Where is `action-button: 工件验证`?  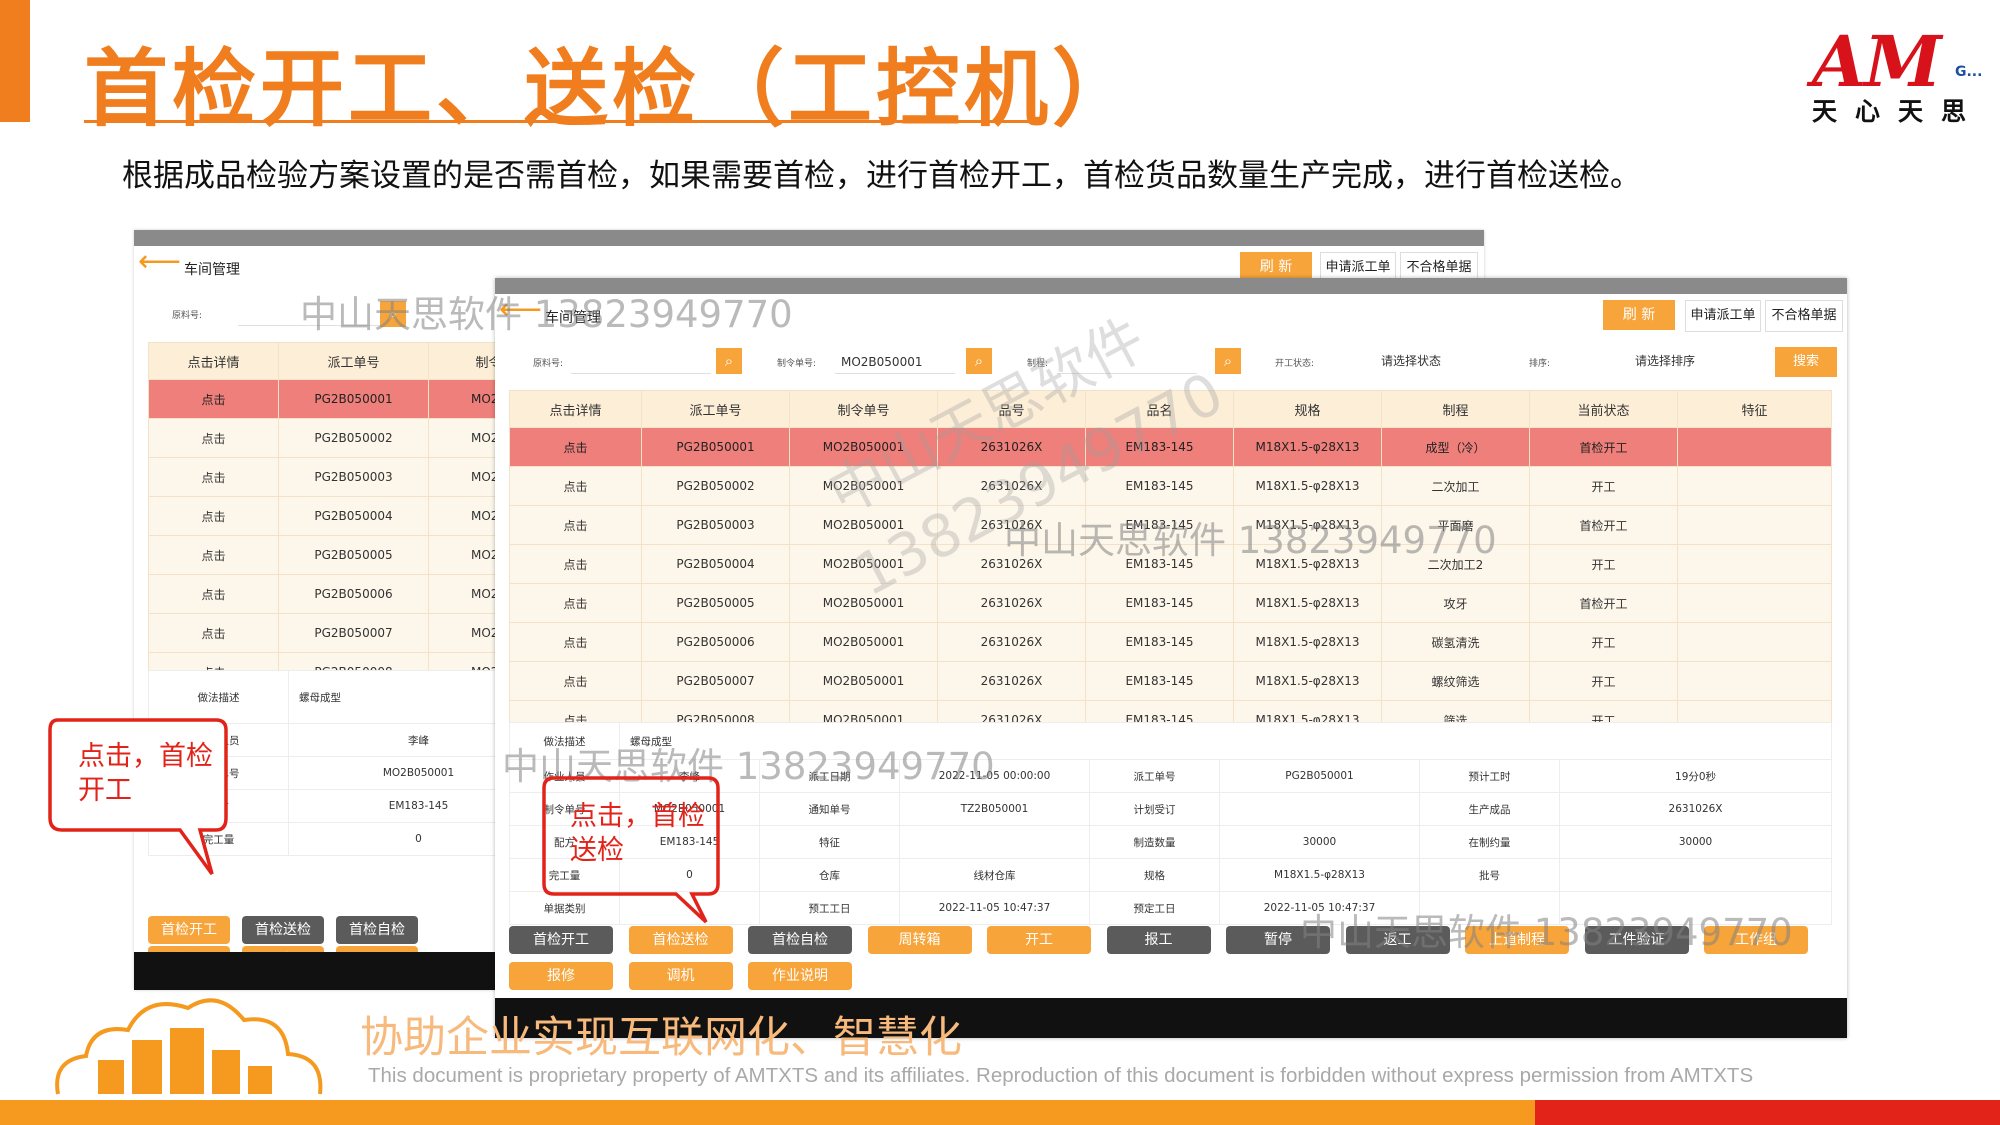 action-button: 工件验证 is located at coordinates (1636, 940).